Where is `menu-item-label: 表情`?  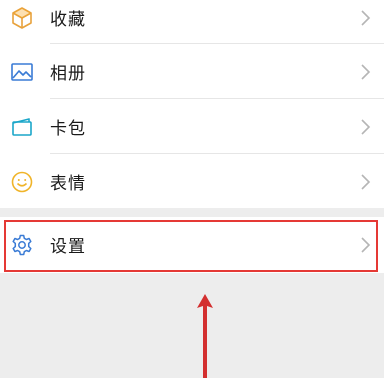
menu-item-label: 表情 is located at coordinates (68, 184).